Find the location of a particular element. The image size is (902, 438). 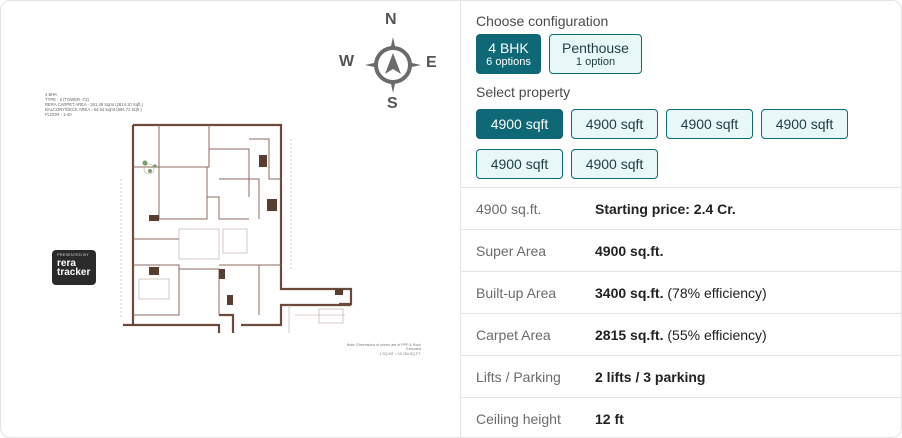

config-option-count: 6 options is located at coordinates (508, 61).